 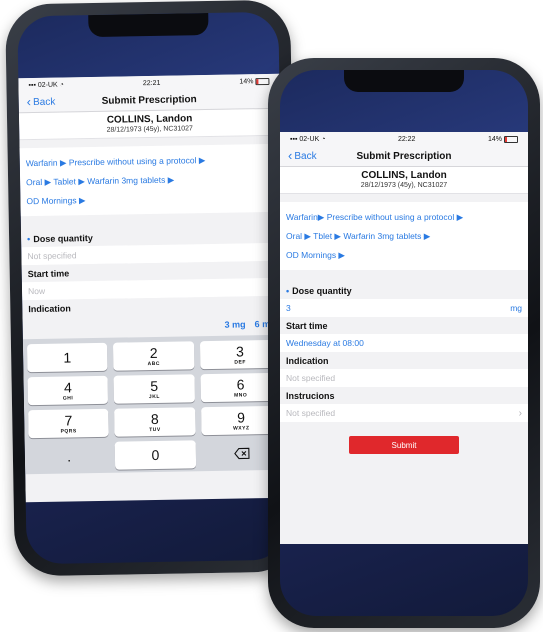 I want to click on key-4: 4 GHI, so click(x=68, y=390).